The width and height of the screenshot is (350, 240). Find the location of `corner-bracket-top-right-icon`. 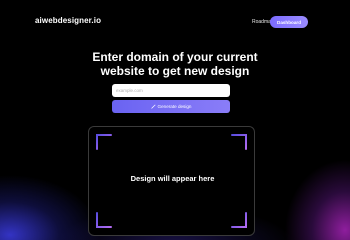

corner-bracket-top-right-icon is located at coordinates (239, 142).